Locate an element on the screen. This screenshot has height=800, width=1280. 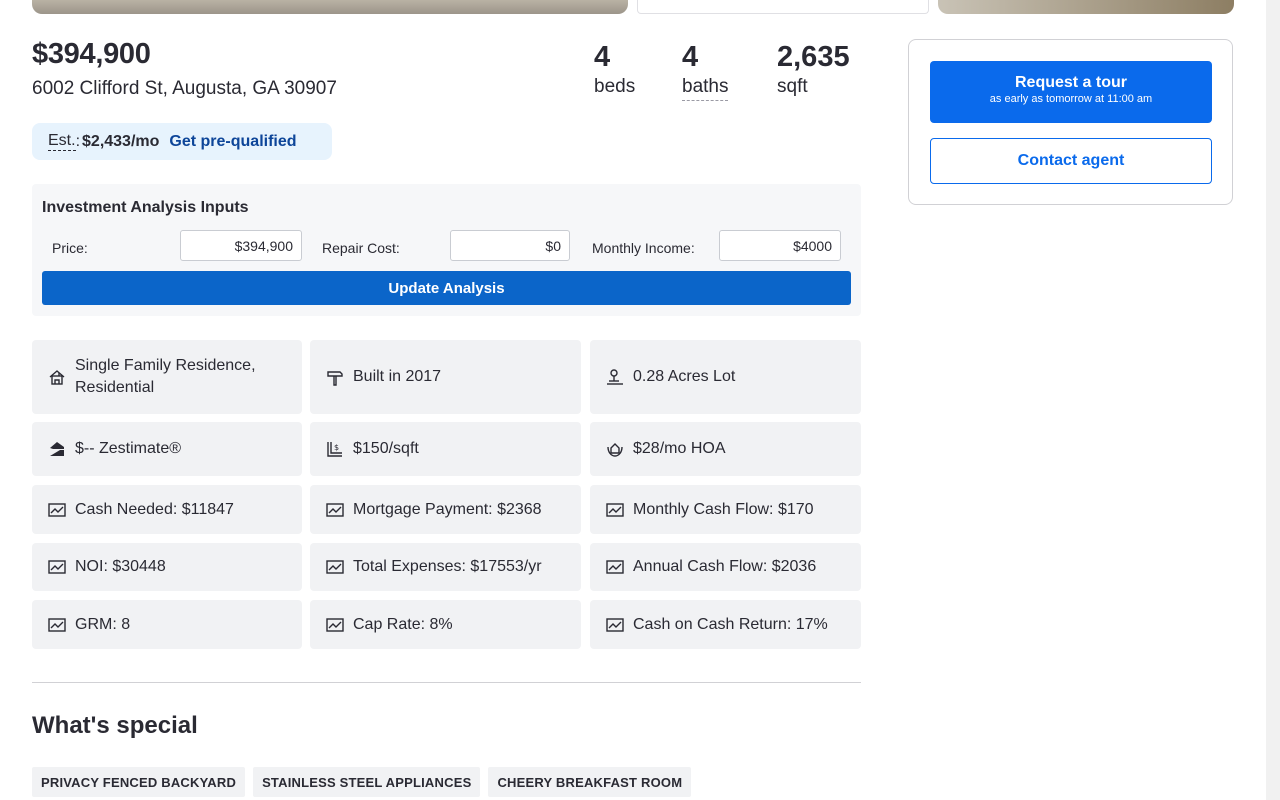
repair-cost-label: Repair Cost: is located at coordinates (361, 248).